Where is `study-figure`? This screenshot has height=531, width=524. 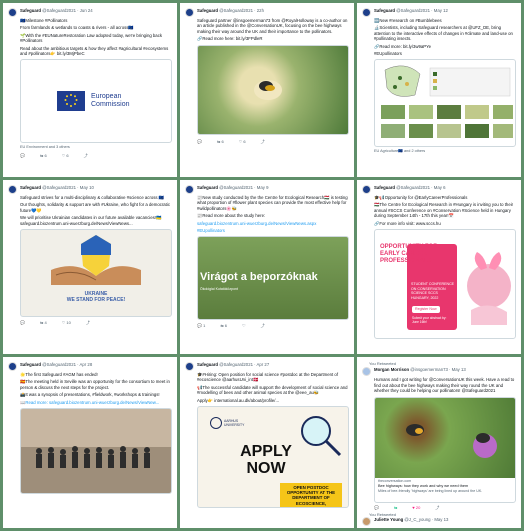 study-figure is located at coordinates (445, 103).